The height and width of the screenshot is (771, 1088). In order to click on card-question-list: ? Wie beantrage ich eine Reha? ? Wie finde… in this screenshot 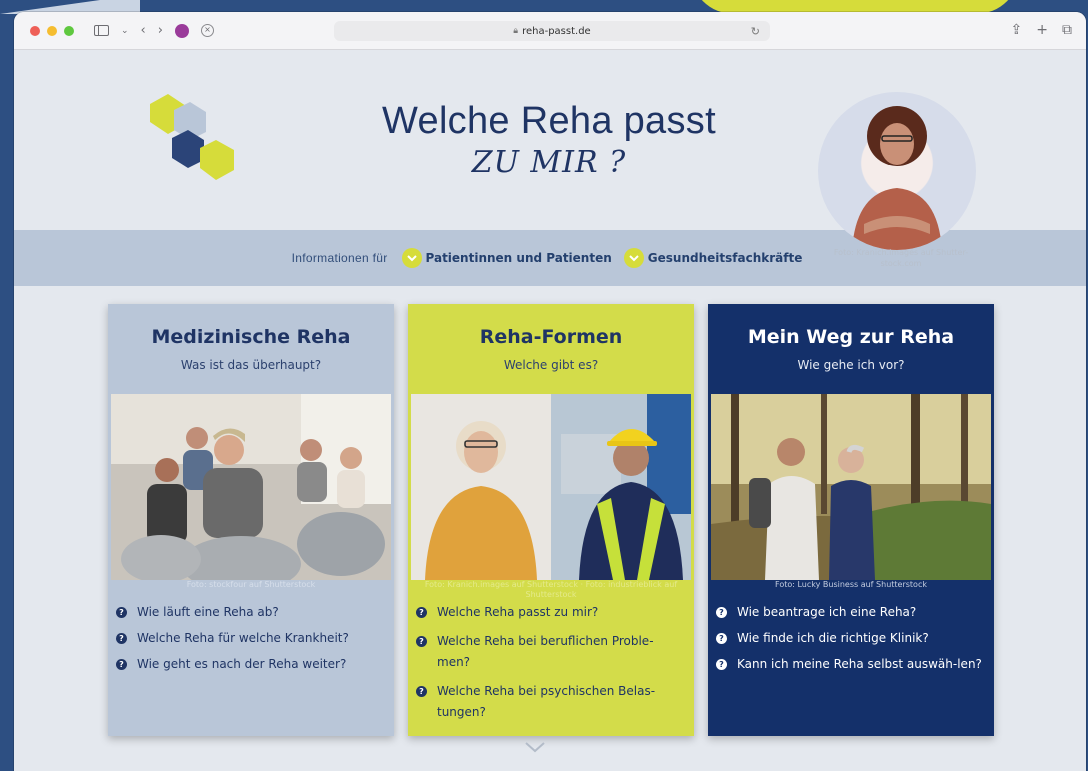, I will do `click(850, 641)`.